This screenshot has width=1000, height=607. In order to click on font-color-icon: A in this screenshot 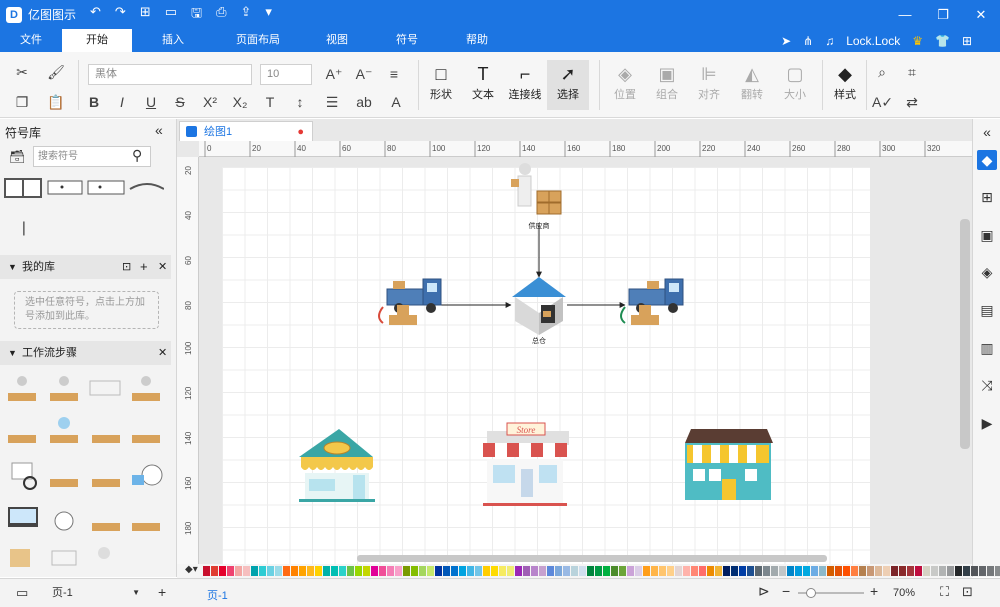, I will do `click(396, 102)`.